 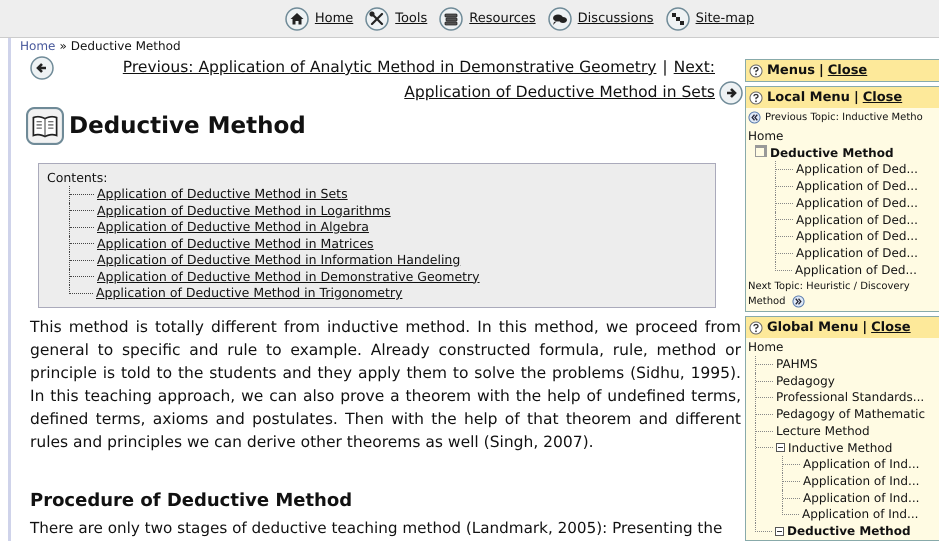 I want to click on tree-item: Lecture Method, so click(x=823, y=431).